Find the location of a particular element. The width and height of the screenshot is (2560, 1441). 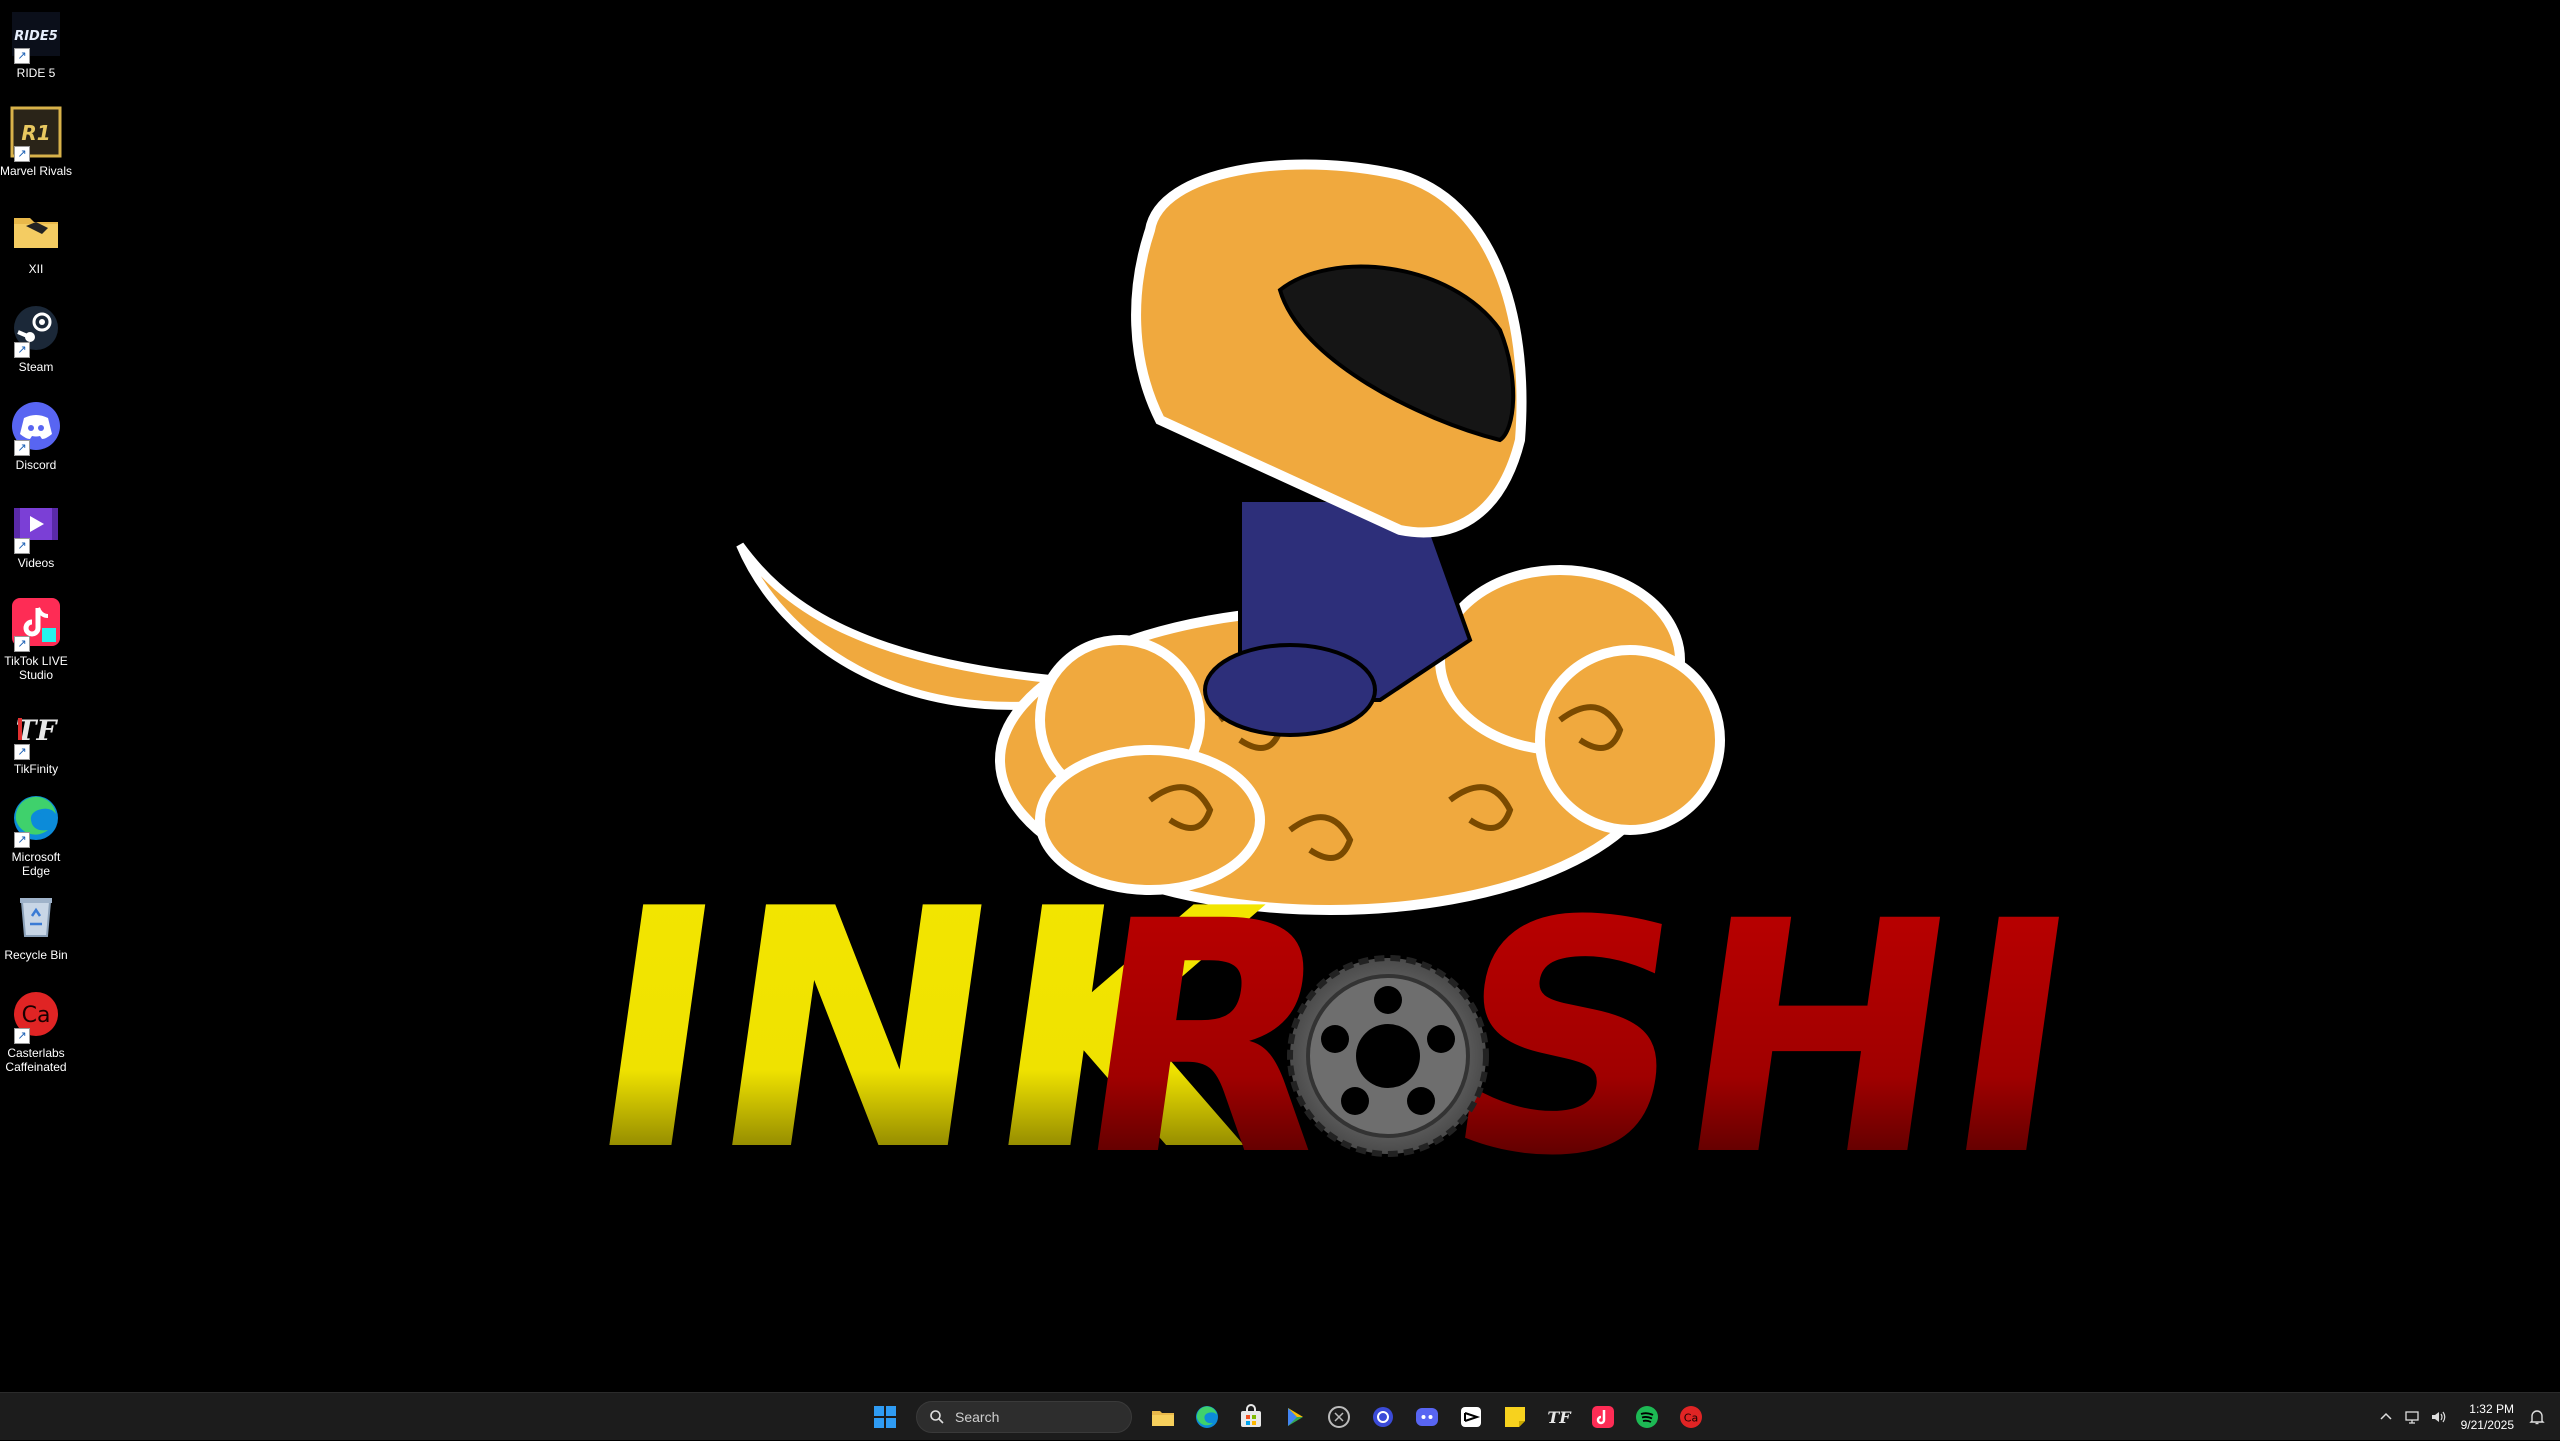

search-icon is located at coordinates (937, 1417).